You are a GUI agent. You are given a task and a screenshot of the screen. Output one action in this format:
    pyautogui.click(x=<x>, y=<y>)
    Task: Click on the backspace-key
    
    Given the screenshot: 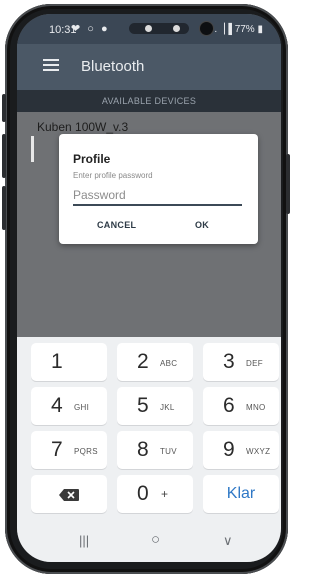 What is the action you would take?
    pyautogui.click(x=69, y=494)
    